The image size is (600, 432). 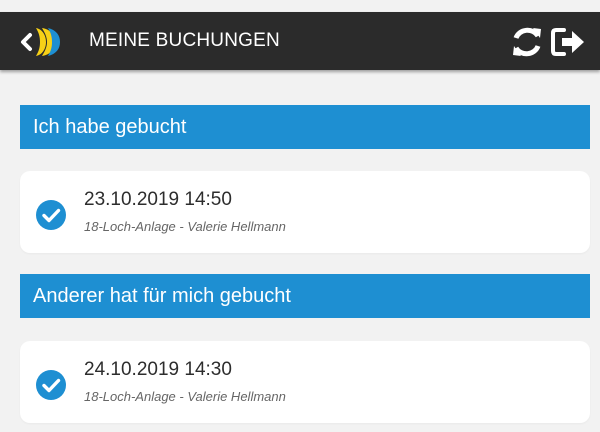 What do you see at coordinates (184, 40) in the screenshot?
I see `page-title: MEINE BUCHUNGEN` at bounding box center [184, 40].